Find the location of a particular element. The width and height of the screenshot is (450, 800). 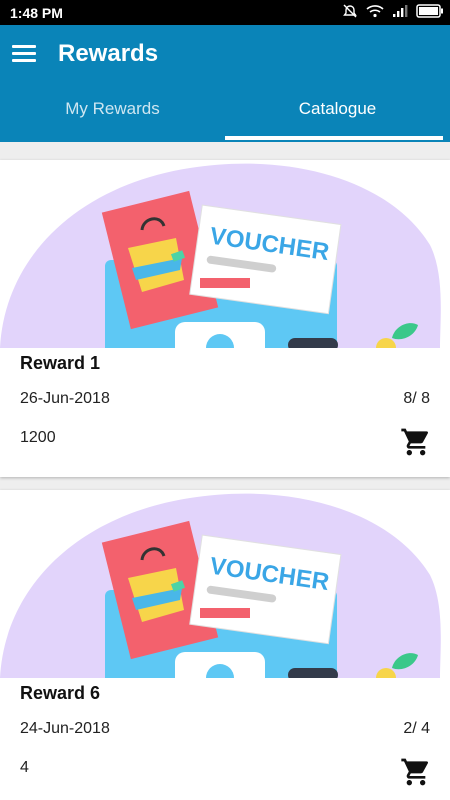

status-icons is located at coordinates (393, 11).